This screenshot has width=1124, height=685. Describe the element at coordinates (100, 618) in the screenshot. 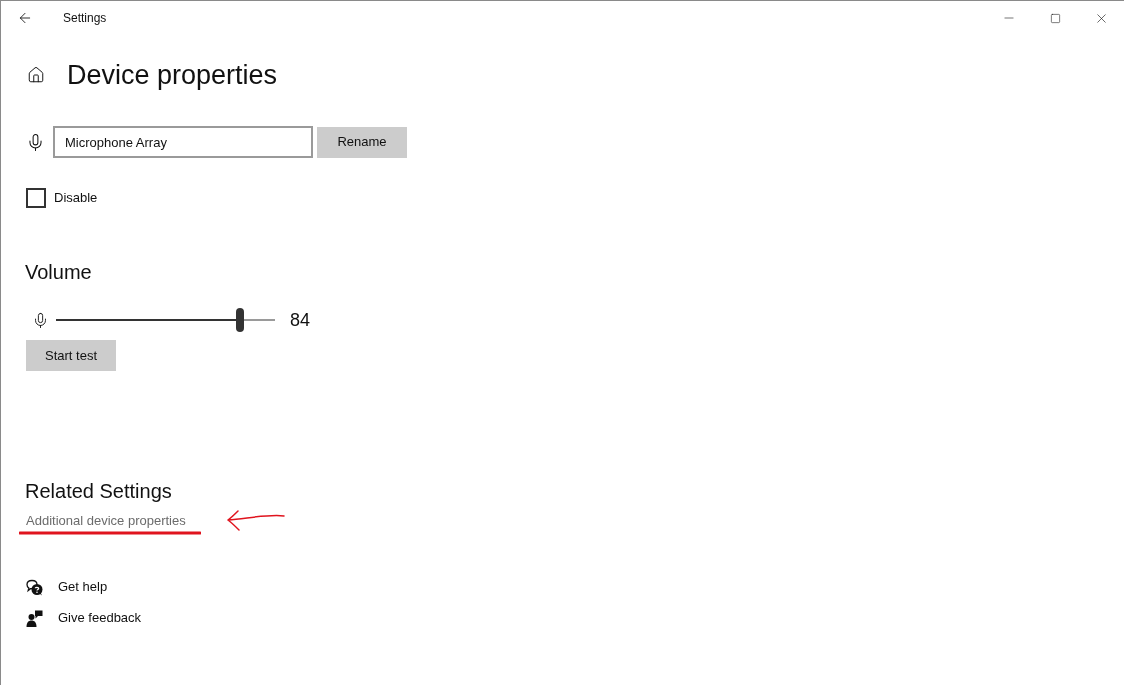

I see `help-link: Give feedback` at that location.